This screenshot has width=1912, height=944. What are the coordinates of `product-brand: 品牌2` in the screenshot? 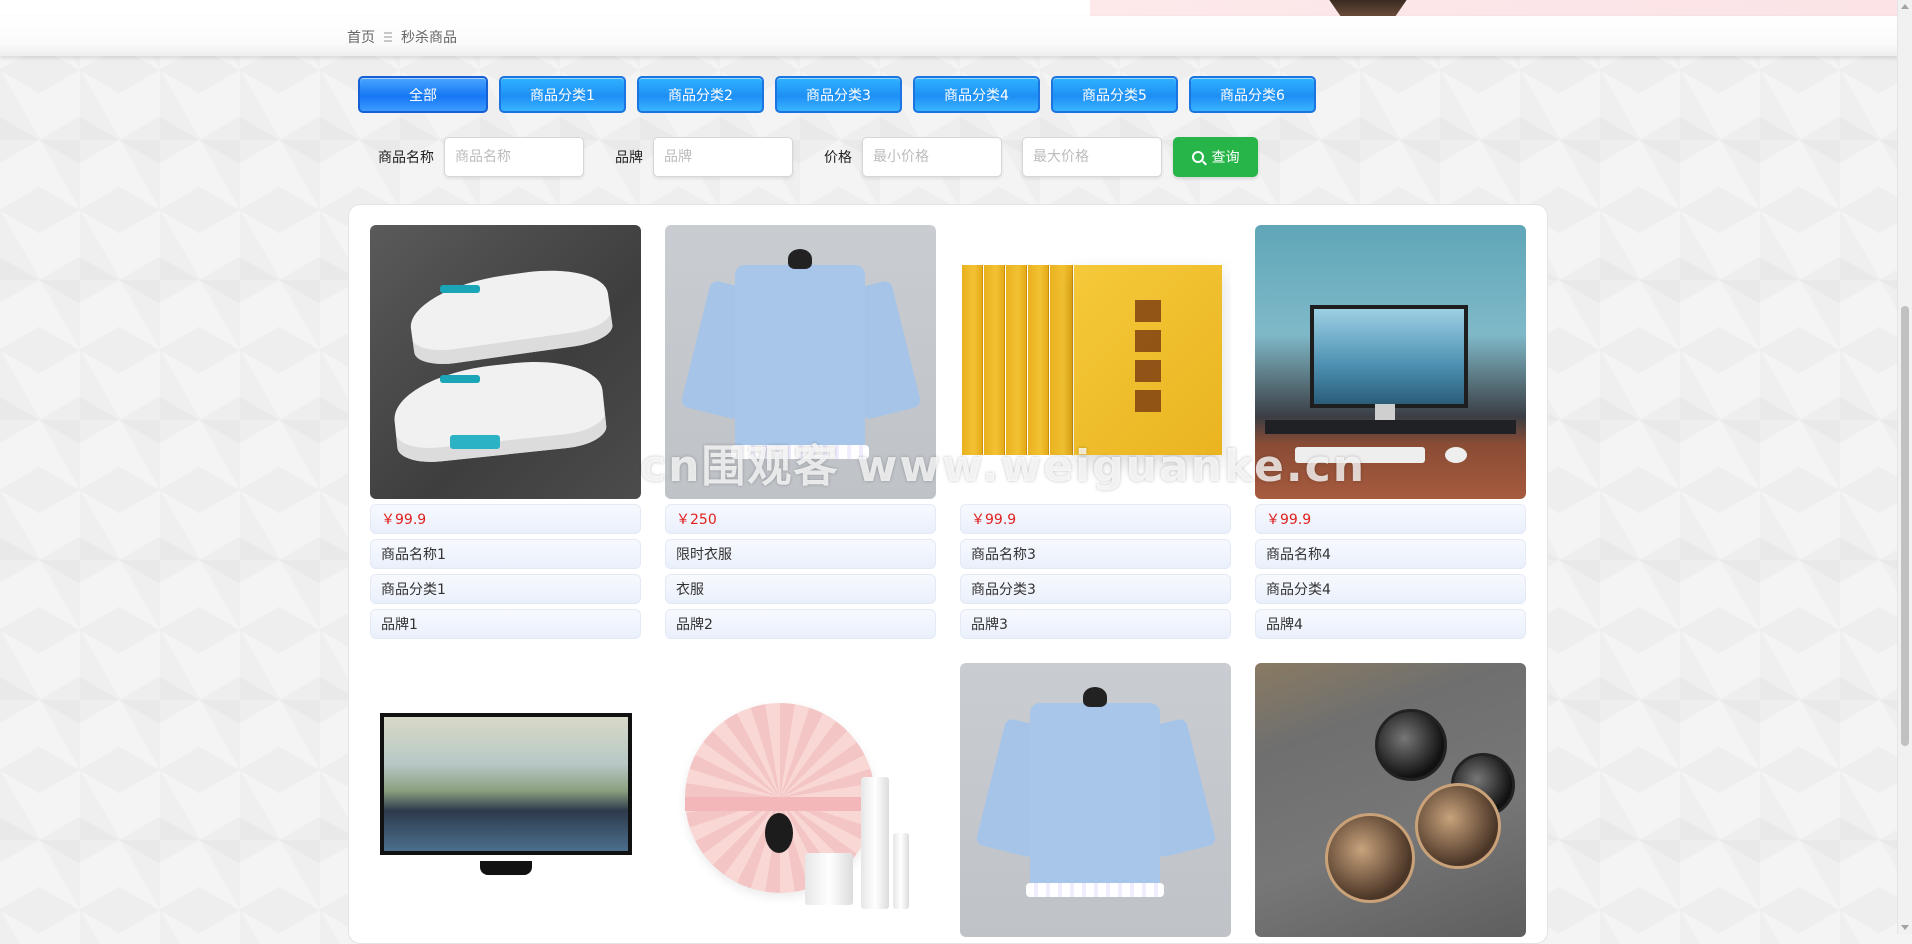 It's located at (800, 624).